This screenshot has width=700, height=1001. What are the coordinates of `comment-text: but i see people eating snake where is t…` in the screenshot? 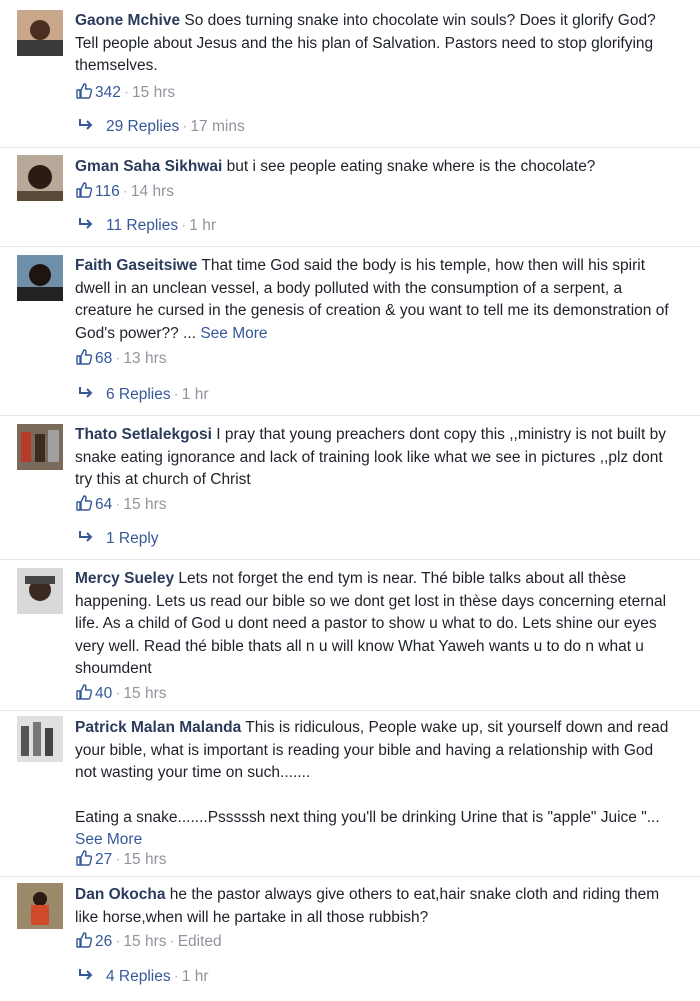 It's located at (411, 166).